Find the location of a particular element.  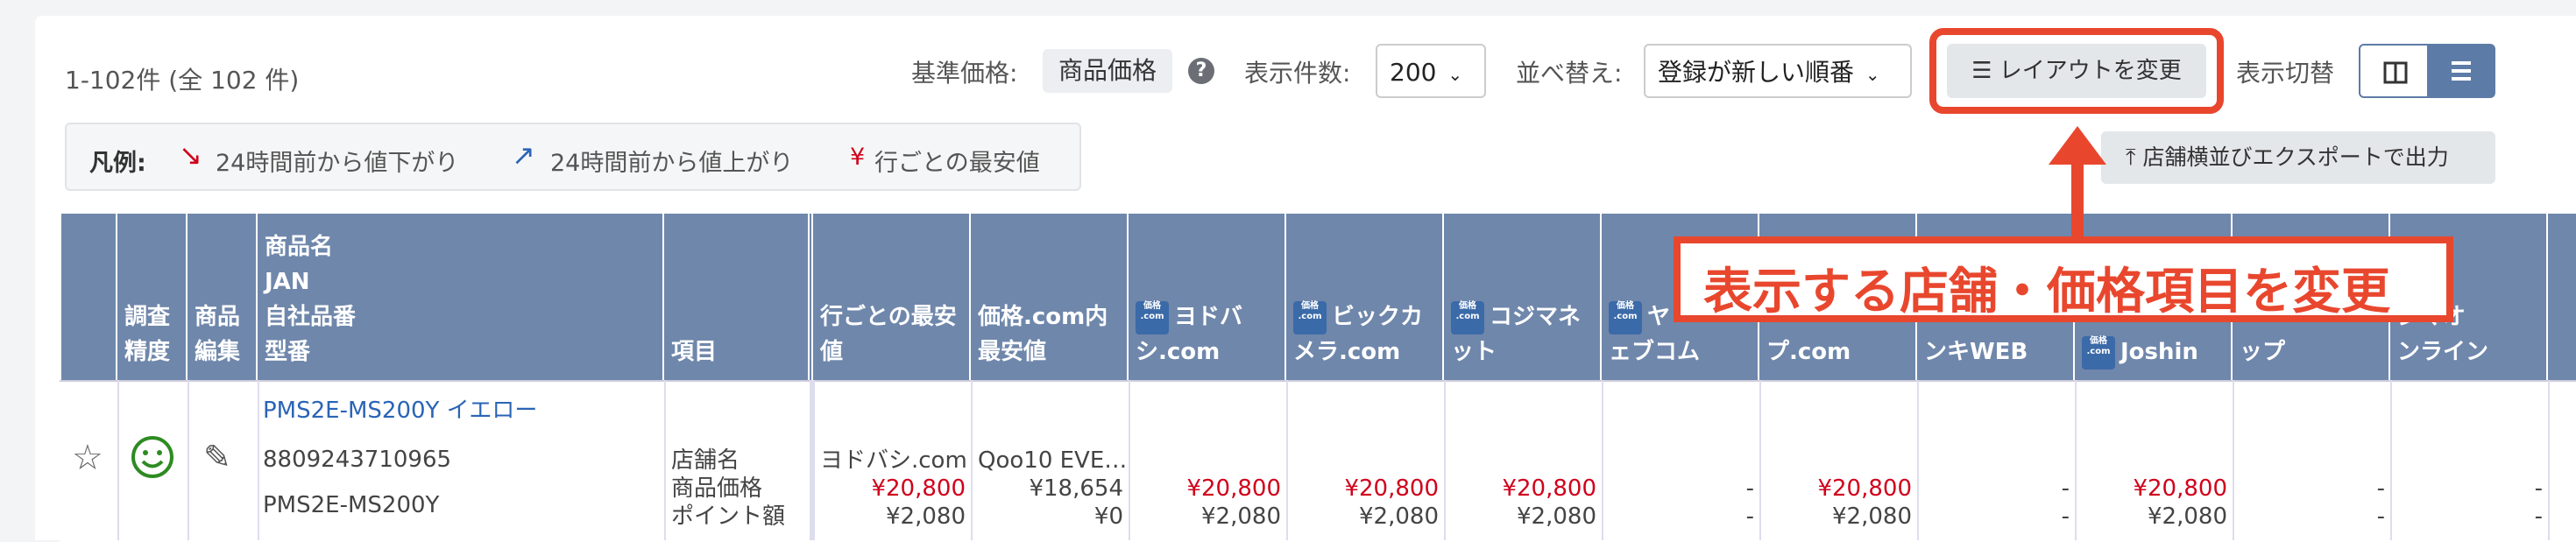

base-price-label: 基準価格: is located at coordinates (964, 73).